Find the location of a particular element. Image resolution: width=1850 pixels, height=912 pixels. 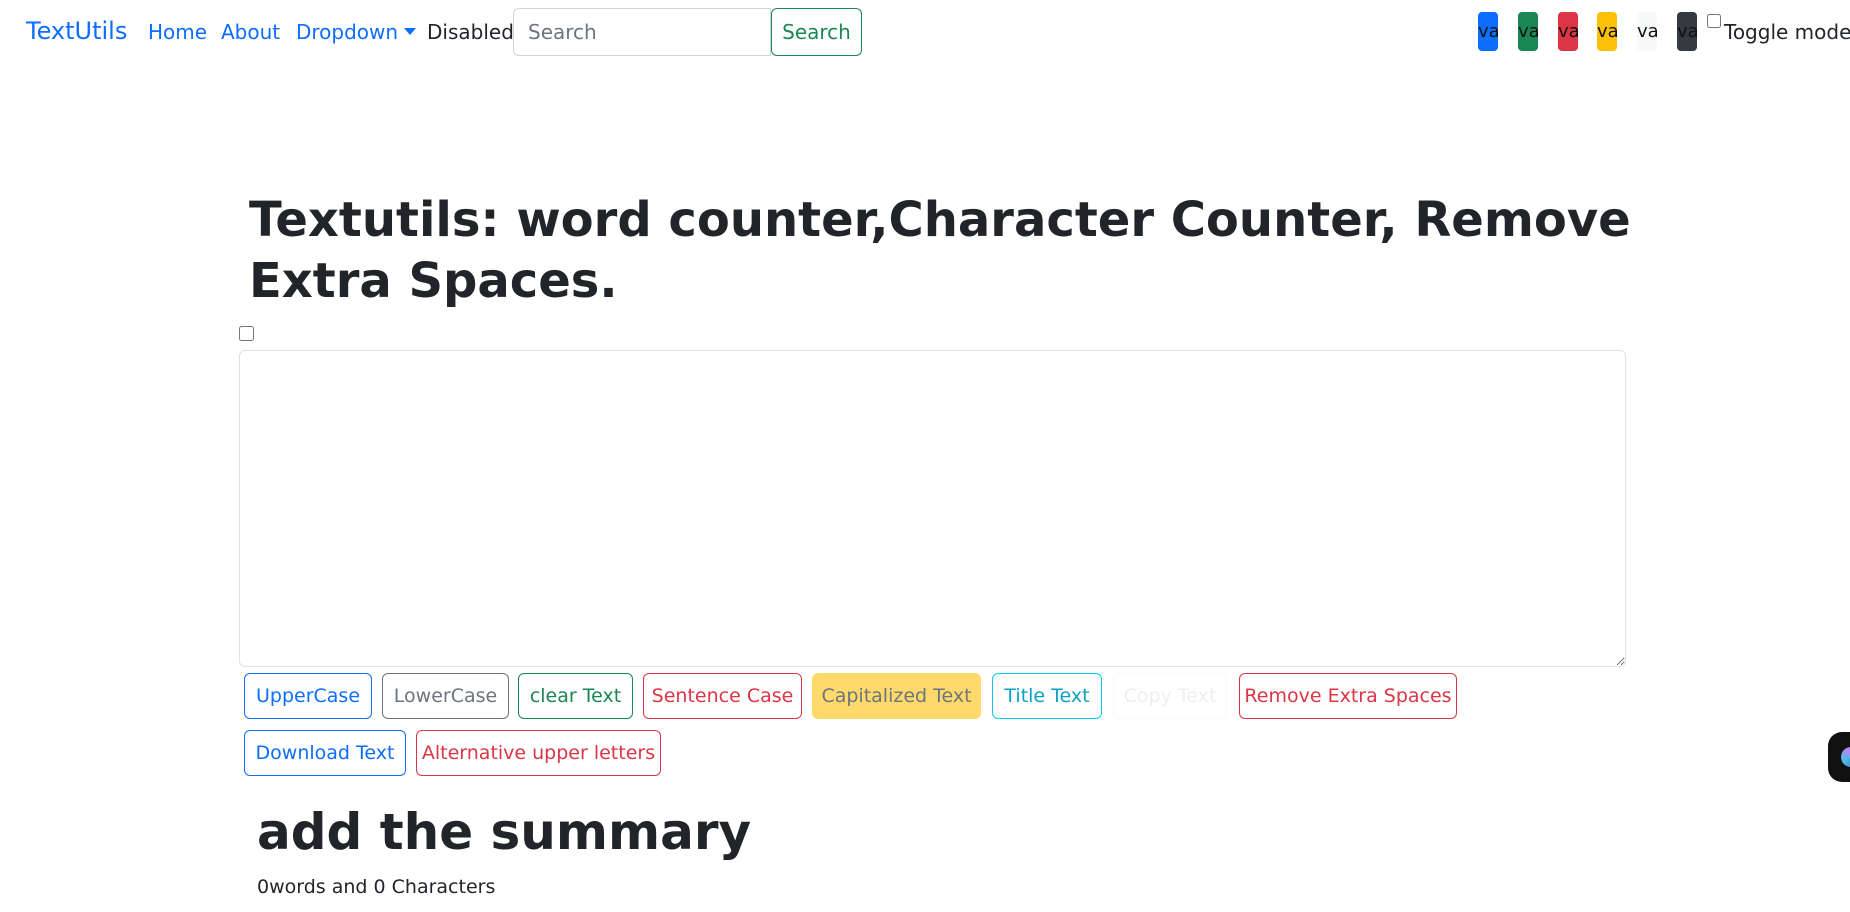

copy-text-button: Copy Text is located at coordinates (1170, 696).